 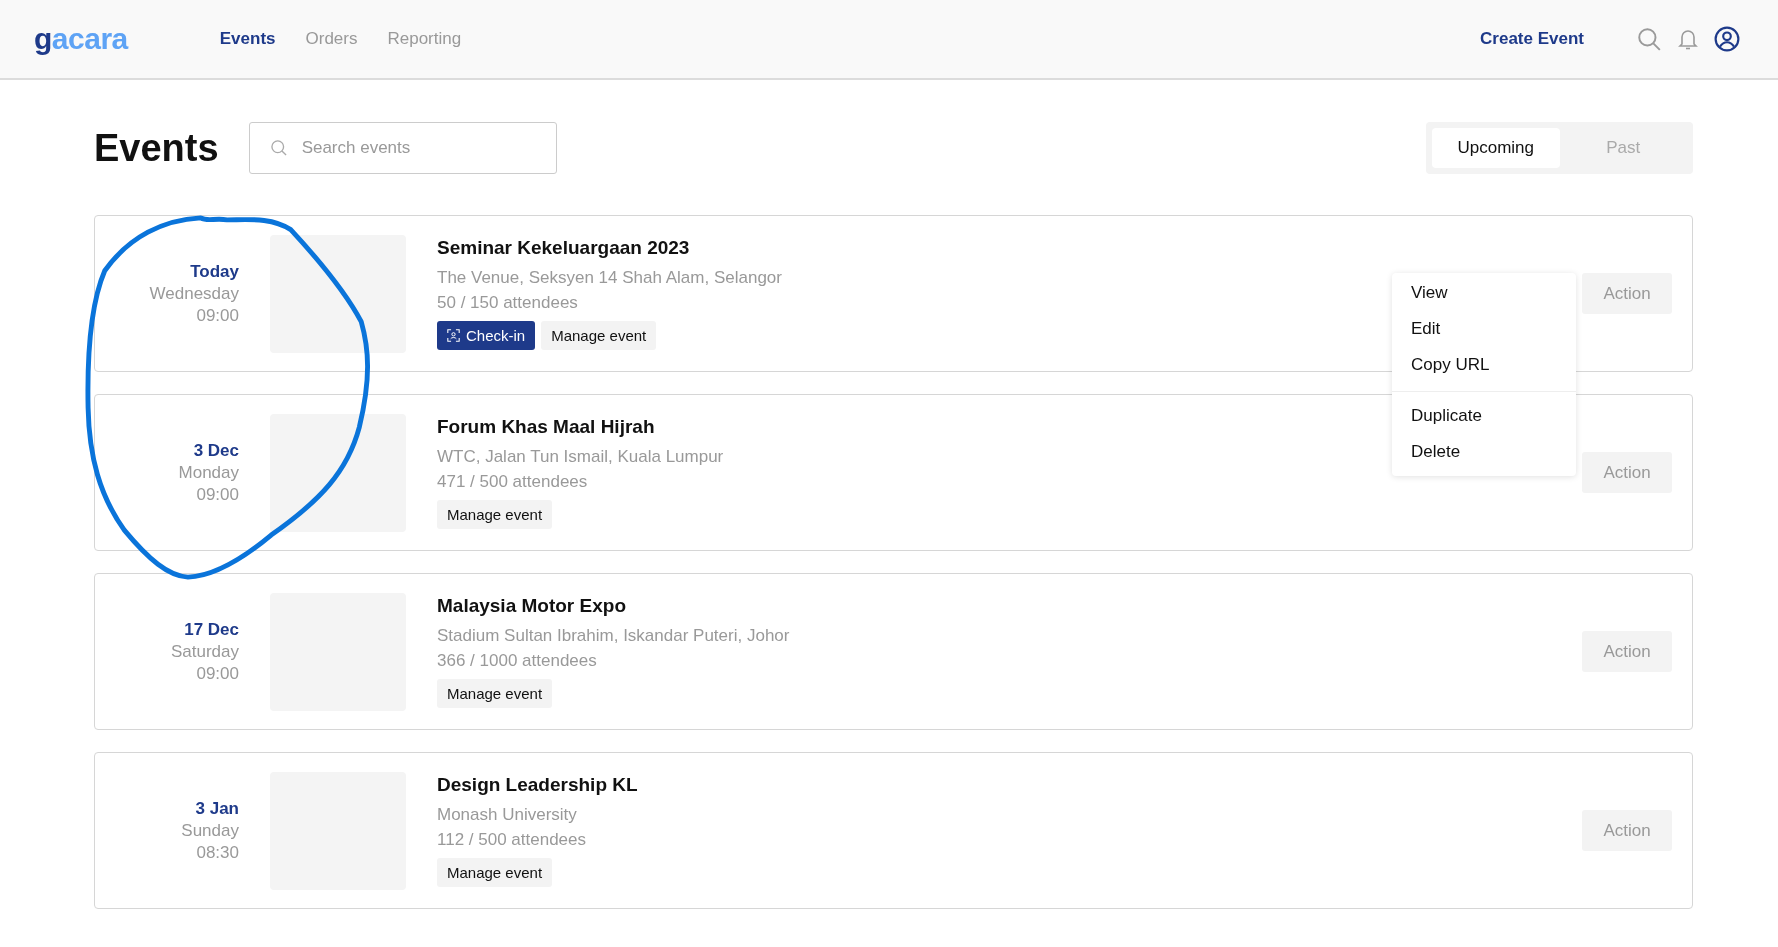 I want to click on event-weekday: Monday, so click(x=208, y=472).